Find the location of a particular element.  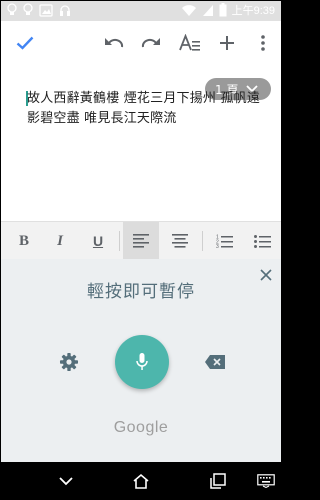

nav-recents-button is located at coordinates (218, 481).